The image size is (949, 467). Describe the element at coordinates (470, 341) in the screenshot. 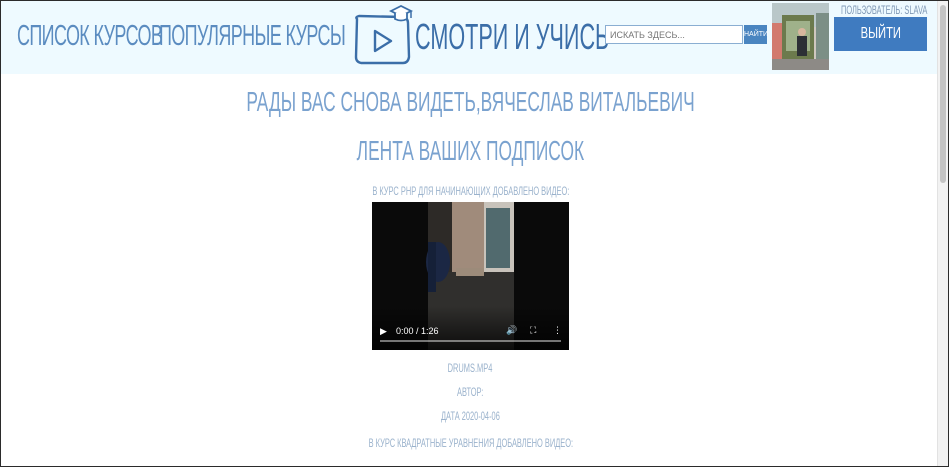

I see `video-progress-bar` at that location.